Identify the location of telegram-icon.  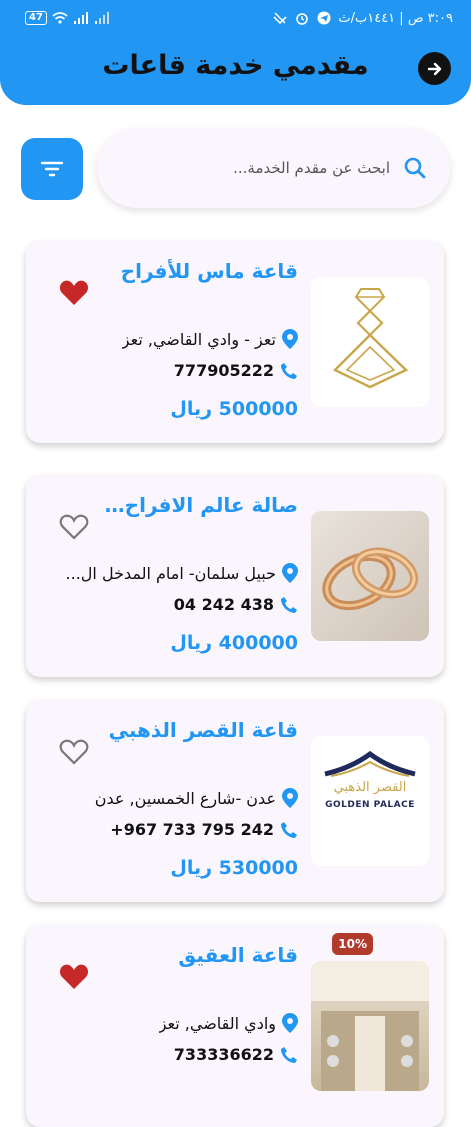
(324, 18).